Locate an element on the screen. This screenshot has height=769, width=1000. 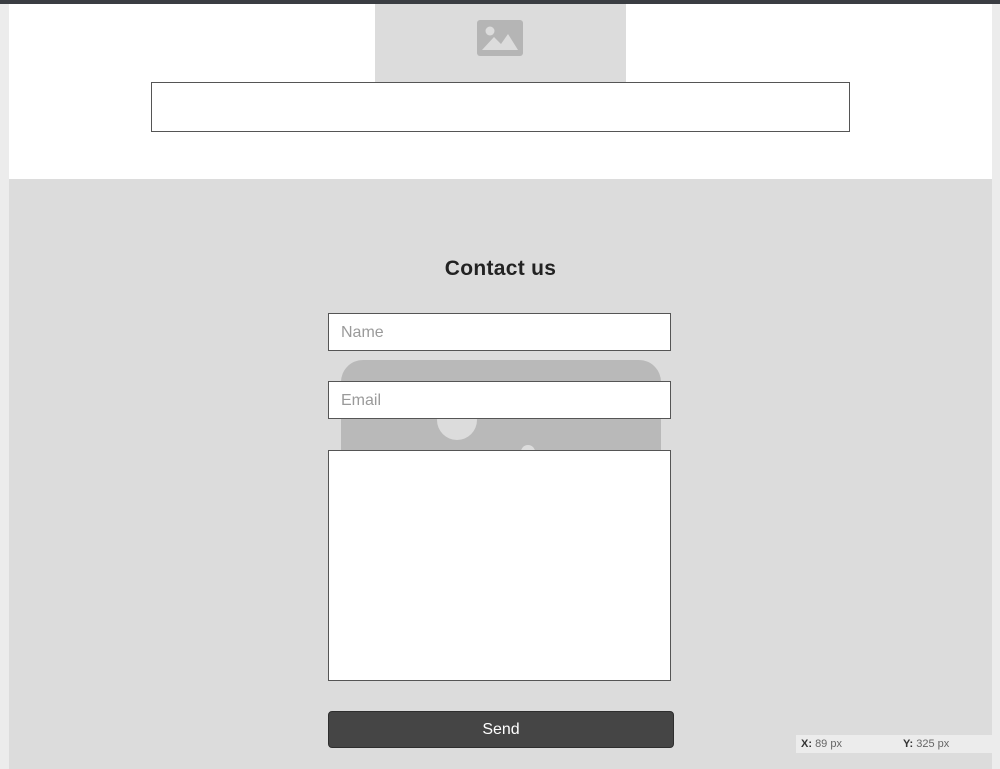
coordinate-readout: X: 89 px Y: 325 px is located at coordinates (898, 744).